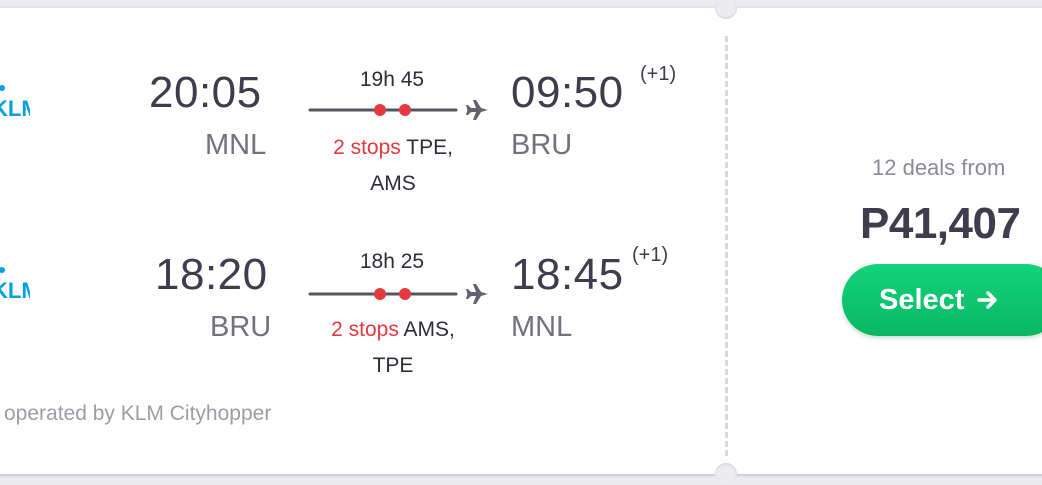  What do you see at coordinates (429, 329) in the screenshot?
I see `stops-via: AMS,` at bounding box center [429, 329].